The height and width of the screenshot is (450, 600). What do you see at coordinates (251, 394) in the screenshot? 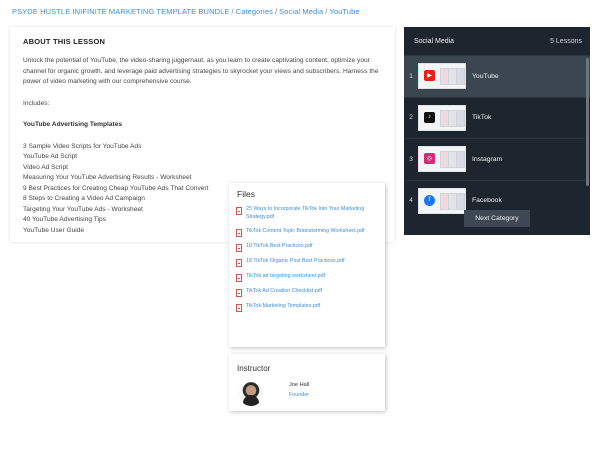
I see `avatar` at bounding box center [251, 394].